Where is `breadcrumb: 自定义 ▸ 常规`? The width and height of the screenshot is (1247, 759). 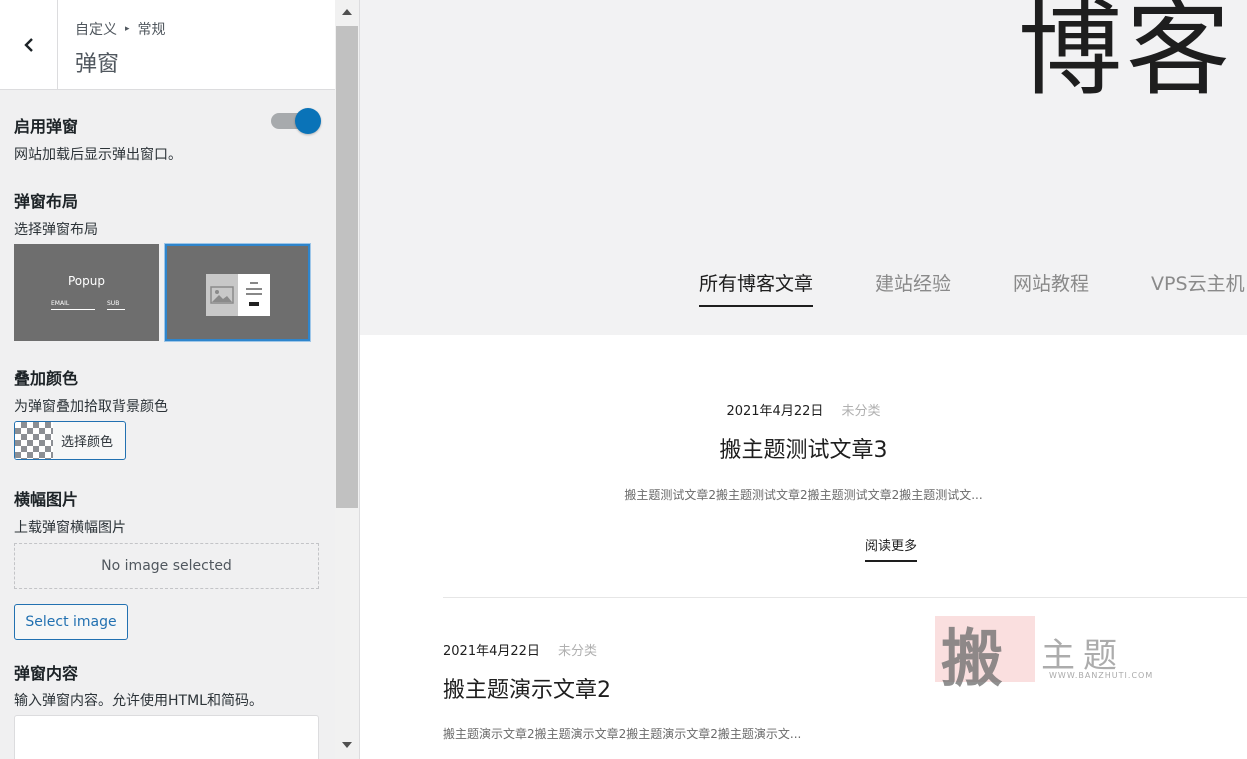
breadcrumb: 自定义 ▸ 常规 is located at coordinates (120, 29).